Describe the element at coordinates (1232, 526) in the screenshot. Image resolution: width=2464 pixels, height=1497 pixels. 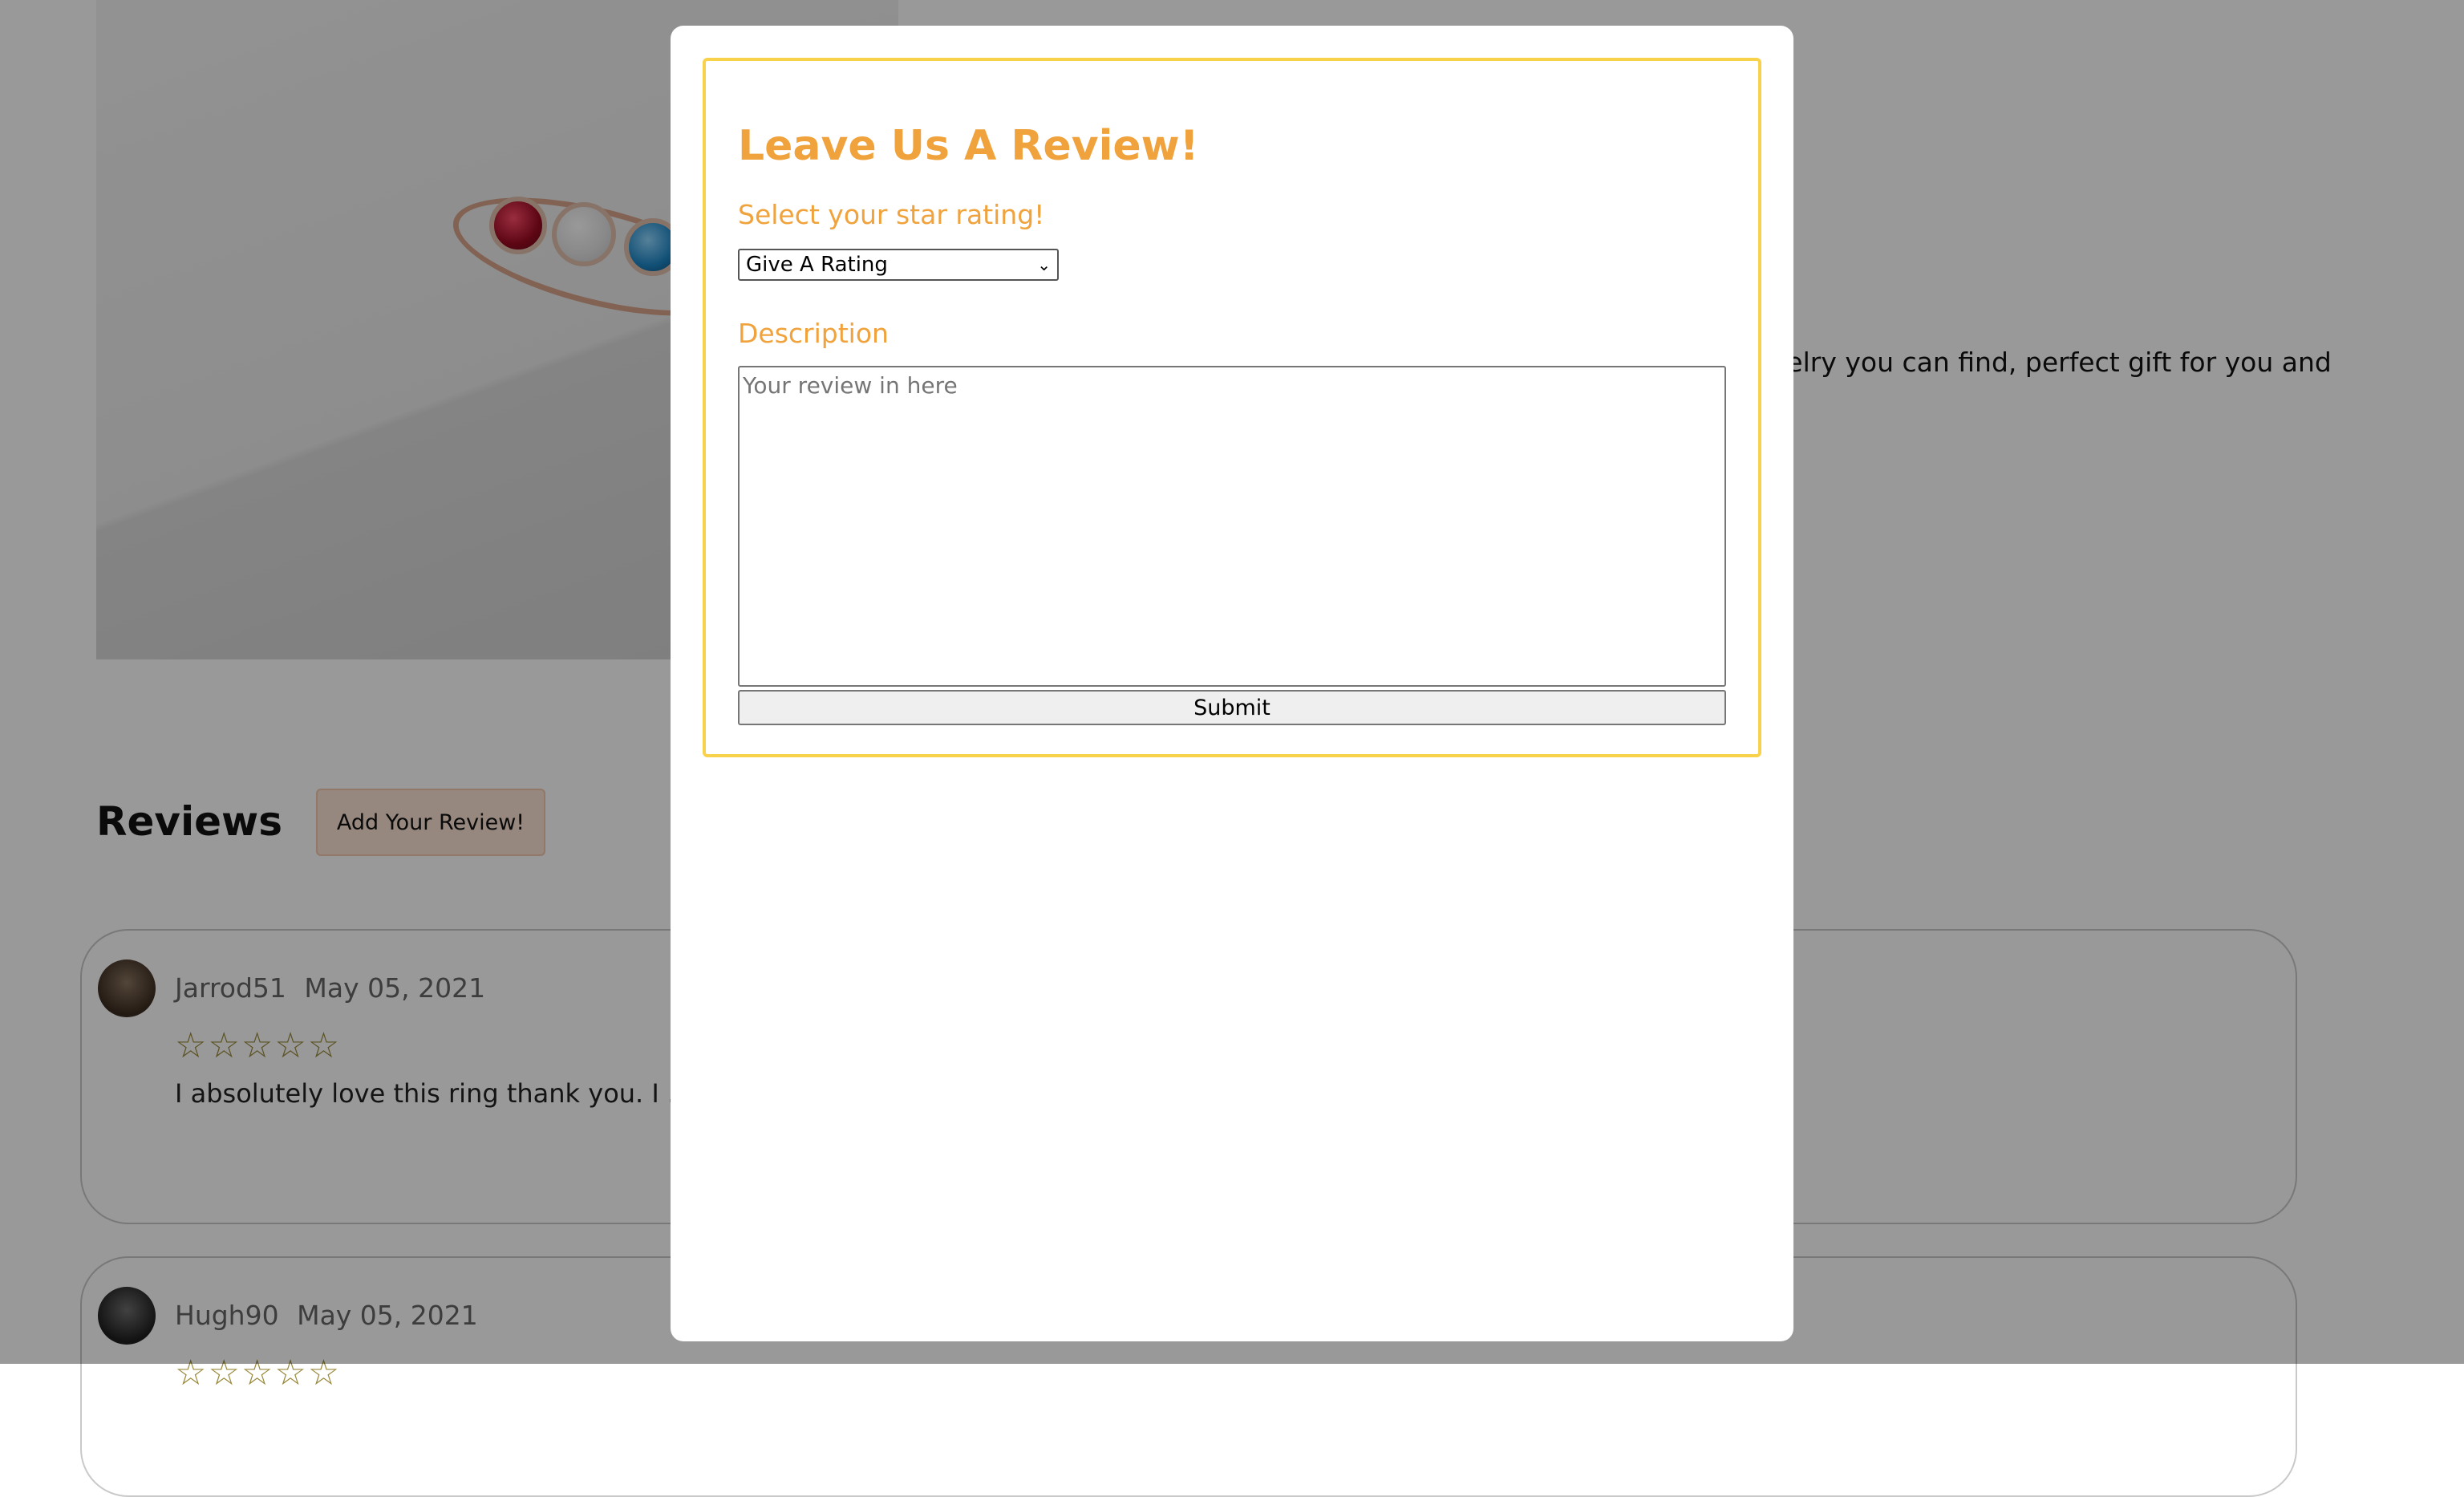
I see `review-description-textarea` at that location.